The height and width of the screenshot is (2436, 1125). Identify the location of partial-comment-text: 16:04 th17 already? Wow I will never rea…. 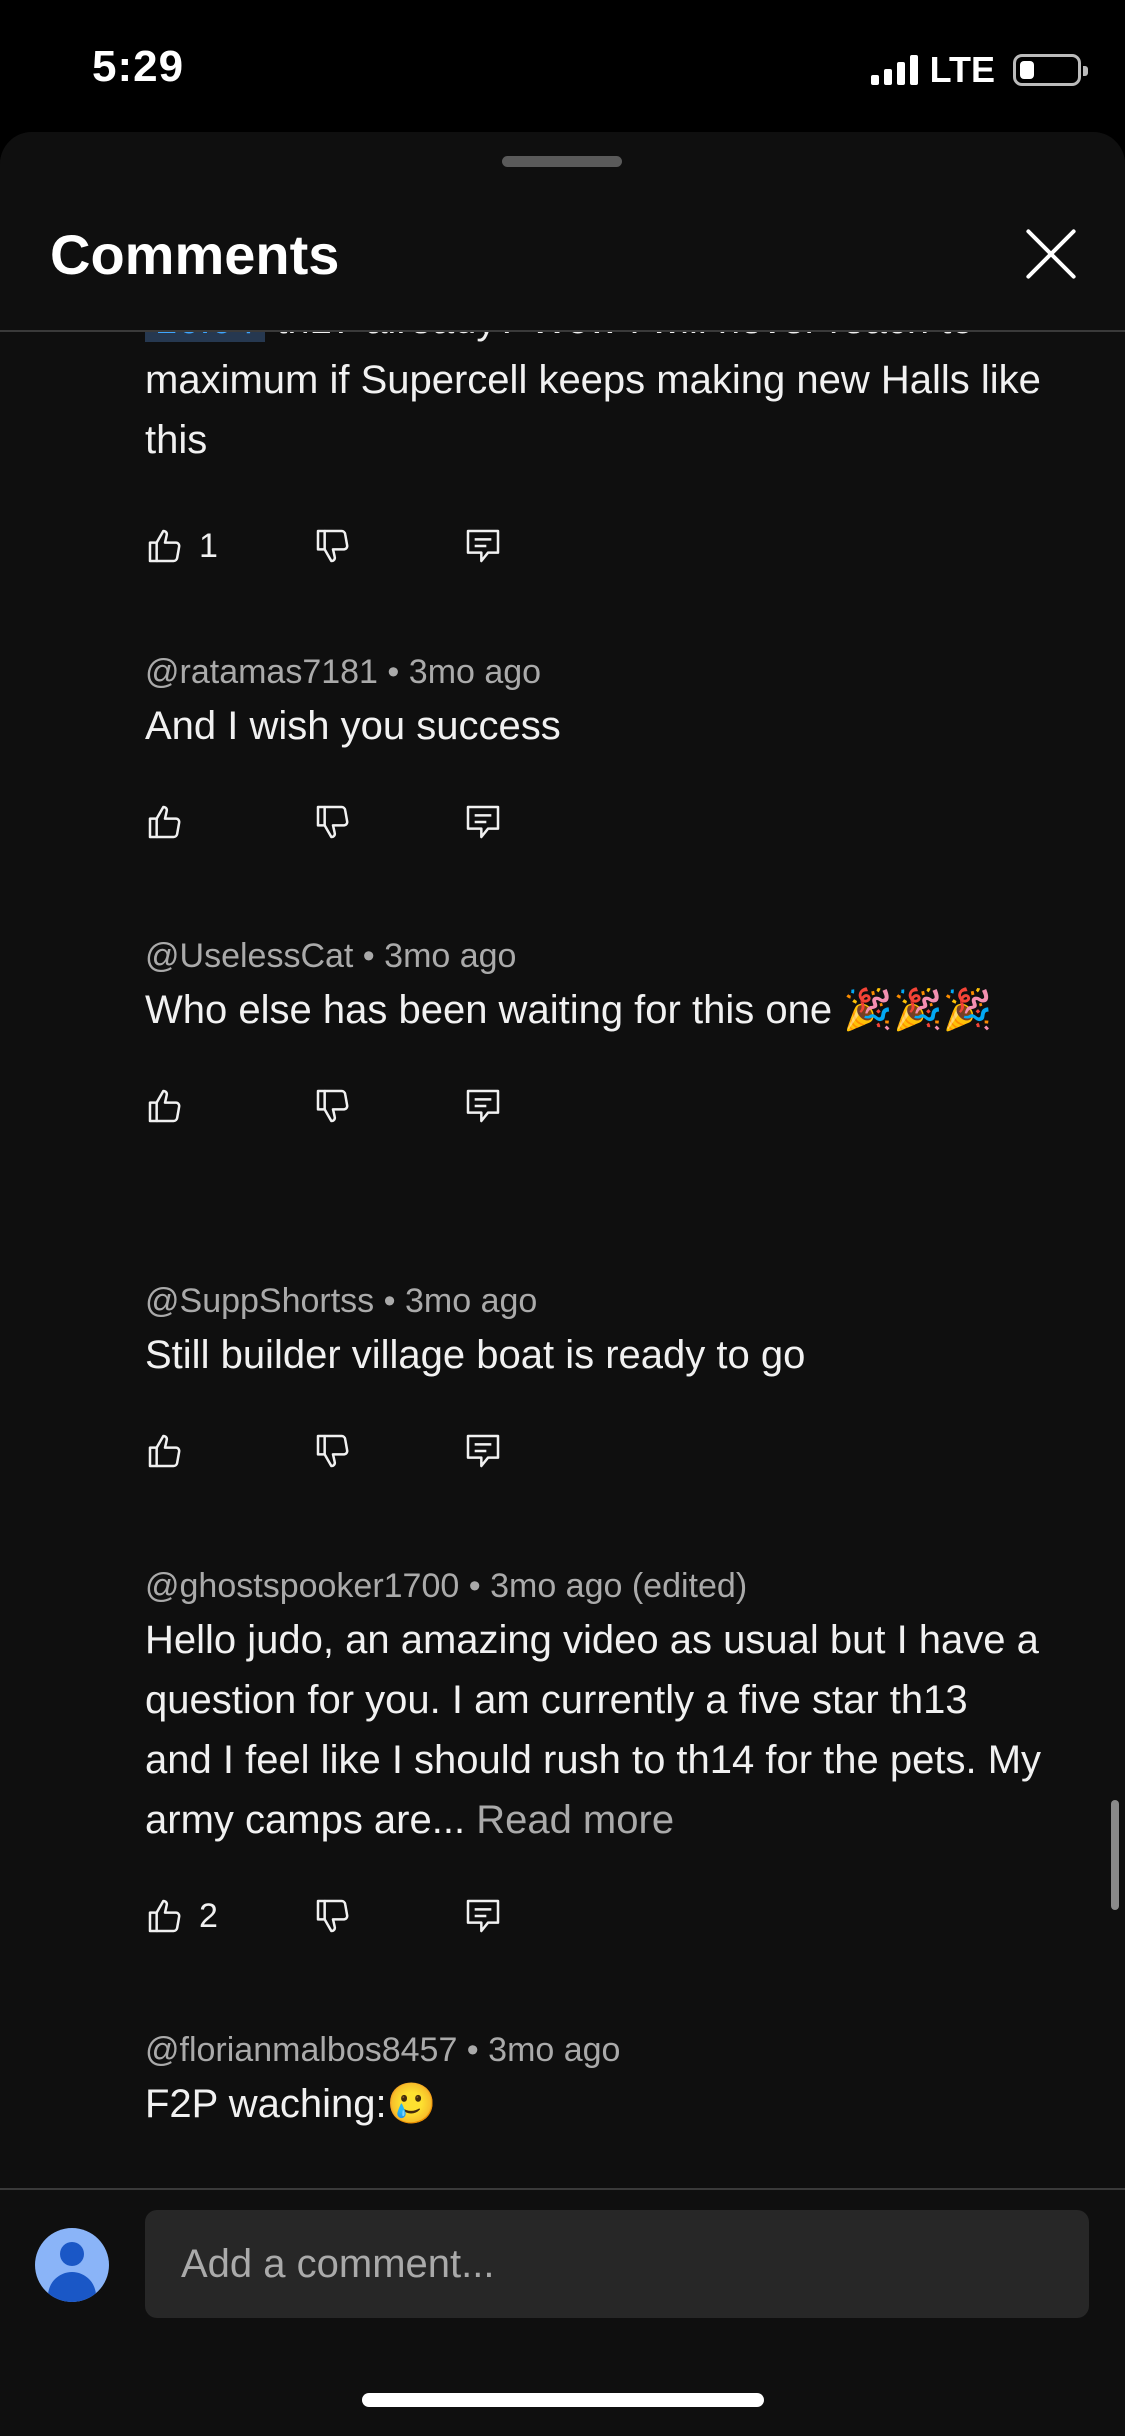
(595, 401).